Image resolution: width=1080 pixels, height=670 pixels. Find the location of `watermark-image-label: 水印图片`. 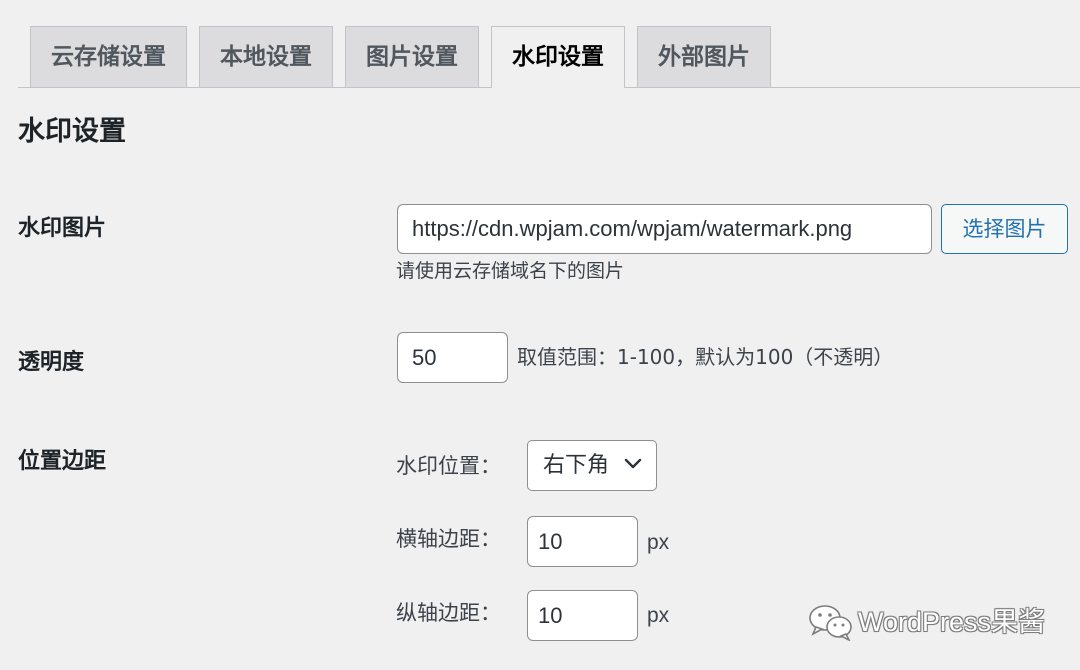

watermark-image-label: 水印图片 is located at coordinates (62, 228).